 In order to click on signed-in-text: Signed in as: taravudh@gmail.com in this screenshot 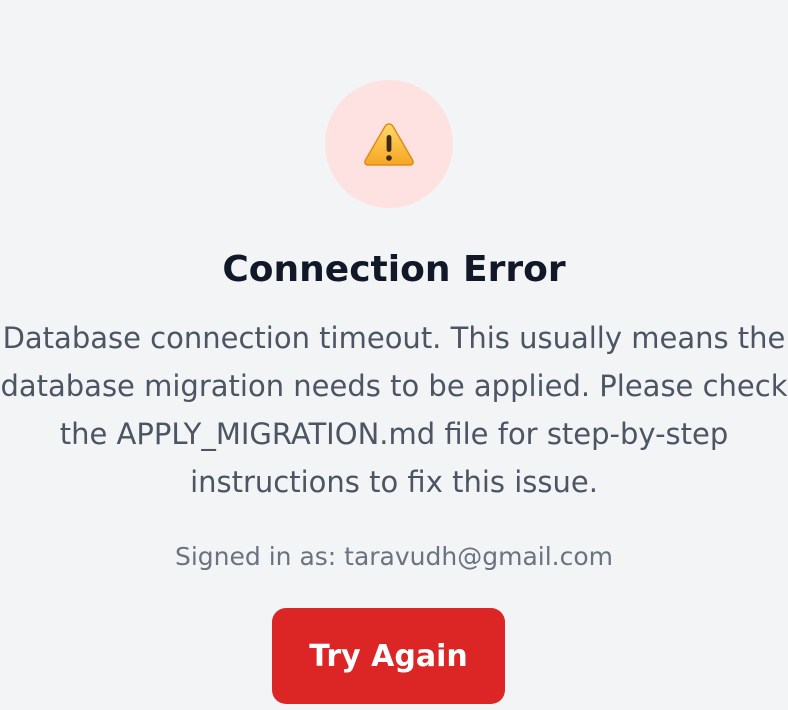, I will do `click(394, 556)`.